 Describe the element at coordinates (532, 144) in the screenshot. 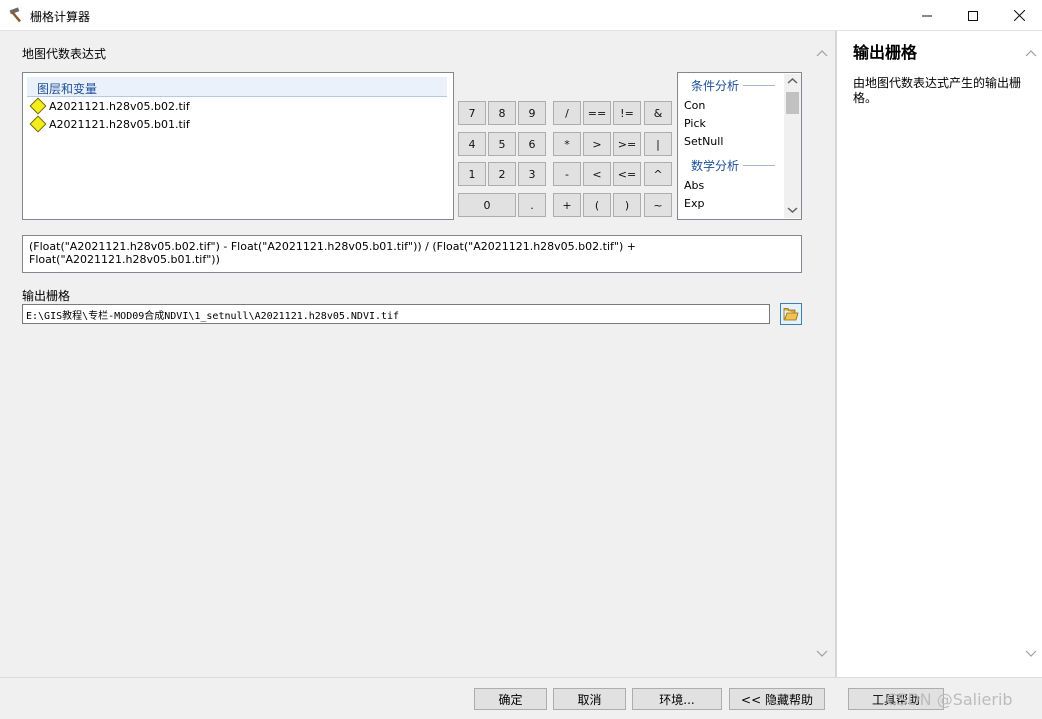

I see `calc-button-6: 6` at that location.